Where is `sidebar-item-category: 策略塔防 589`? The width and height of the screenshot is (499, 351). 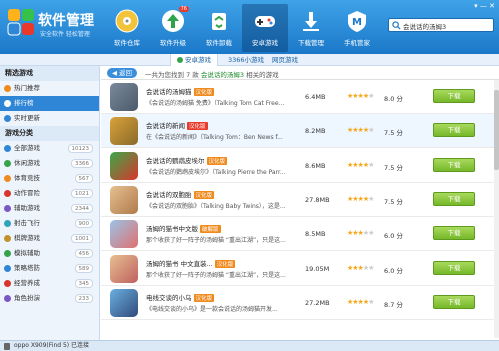
sidebar-item-category: 策略塔防 589 is located at coordinates (49, 268).